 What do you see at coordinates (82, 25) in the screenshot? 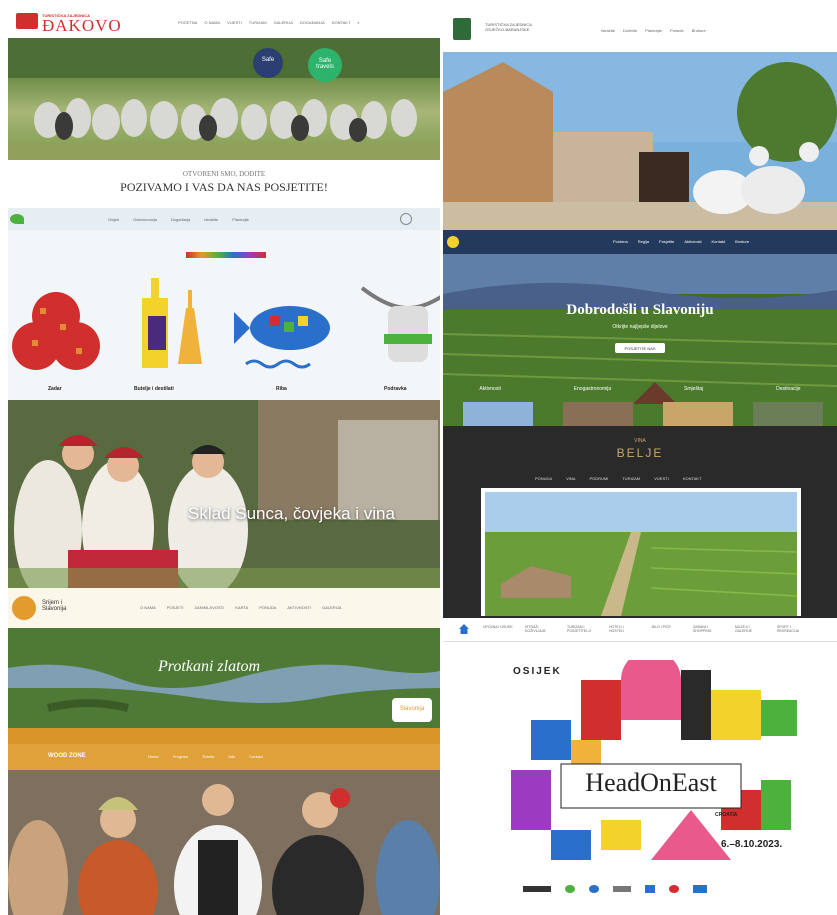
I see `logo-main-text: ĐAKOVO` at bounding box center [82, 25].